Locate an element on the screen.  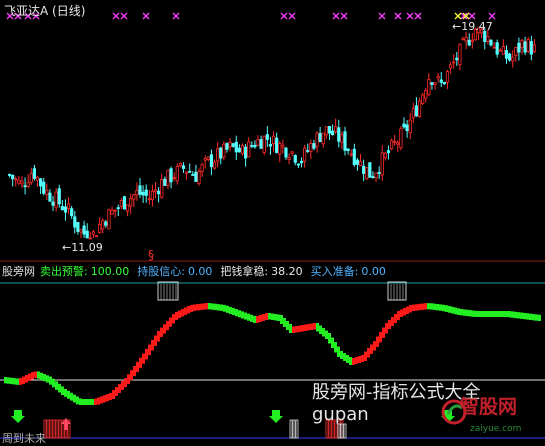
logo-name: 智股网 is located at coordinates (489, 407).